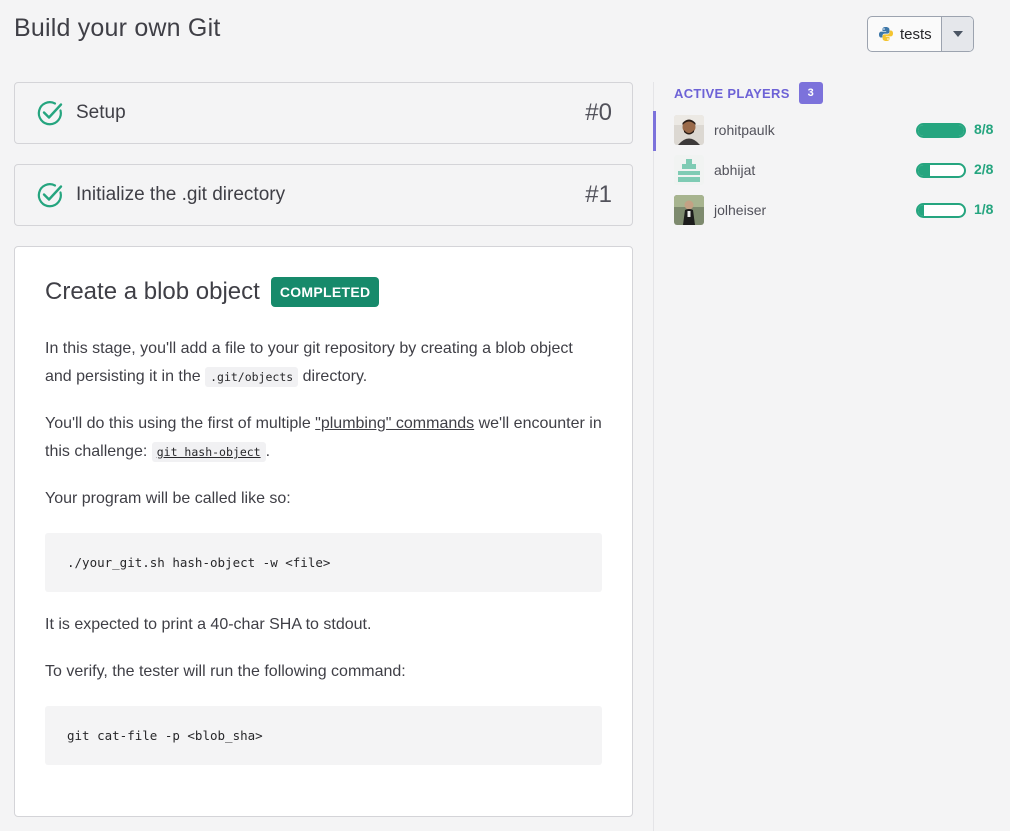 This screenshot has width=1010, height=831. Describe the element at coordinates (323, 195) in the screenshot. I see `stage-card-init: Initialize the .git directory #1` at that location.